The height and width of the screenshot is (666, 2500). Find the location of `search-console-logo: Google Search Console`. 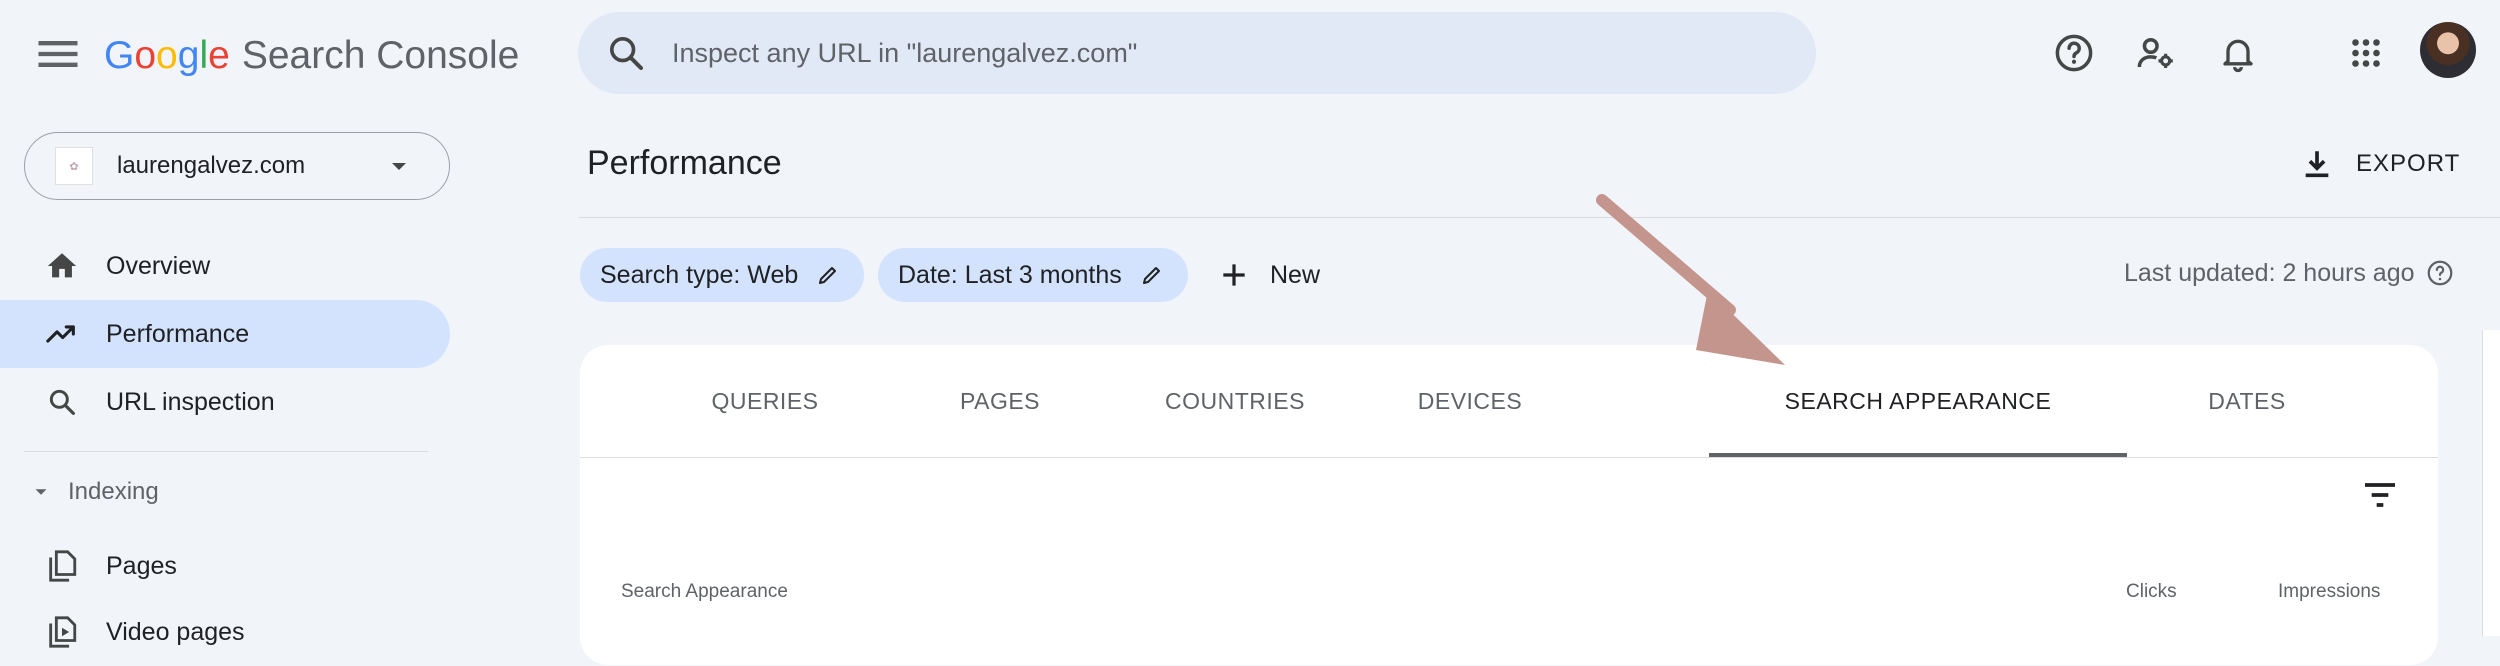

search-console-logo: Google Search Console is located at coordinates (311, 56).